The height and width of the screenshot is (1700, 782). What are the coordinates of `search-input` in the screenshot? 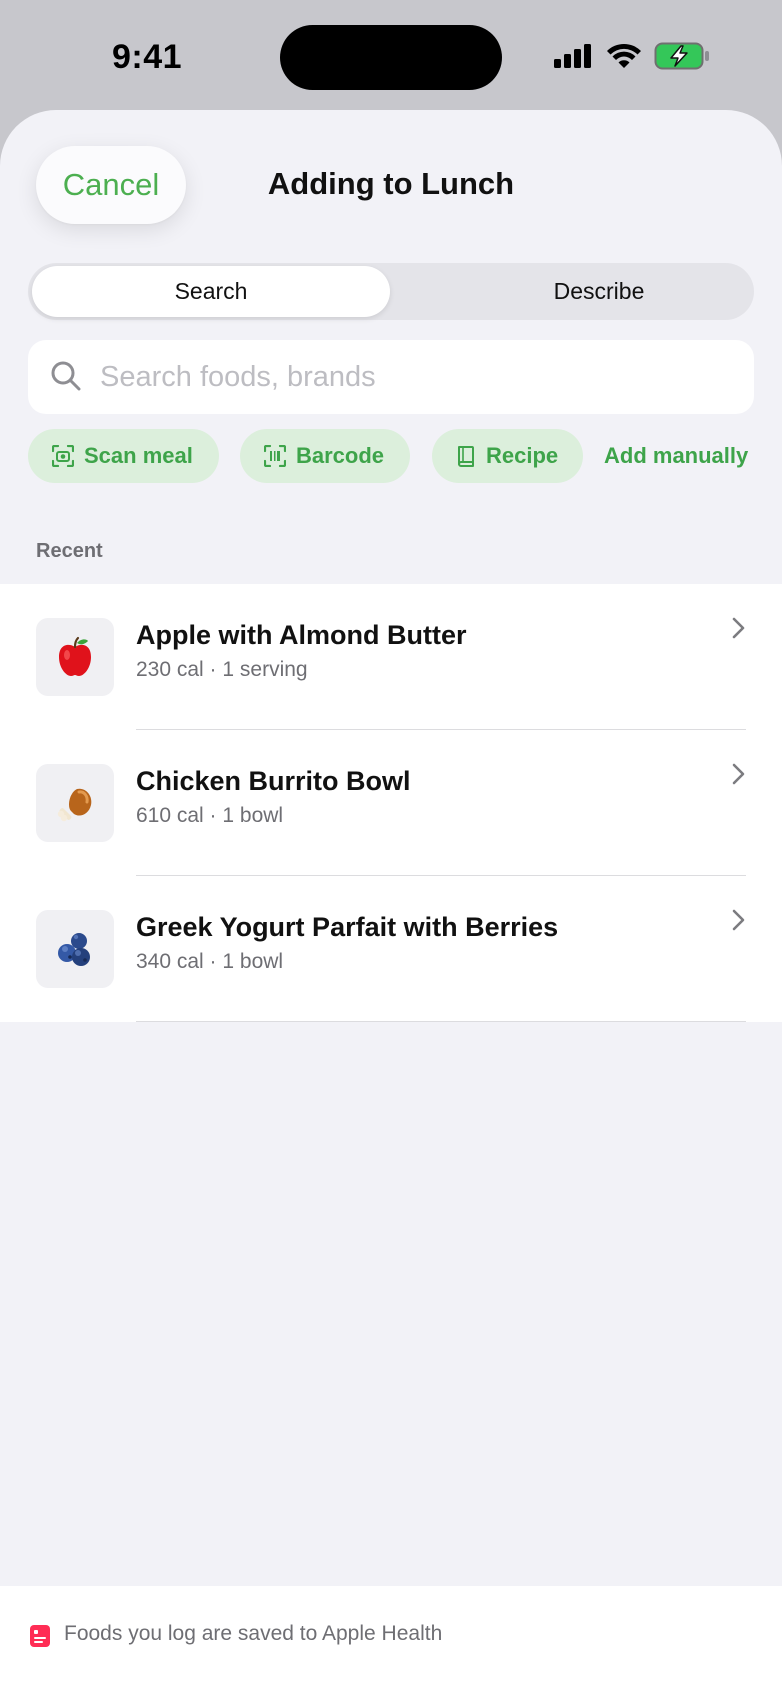 It's located at (415, 377).